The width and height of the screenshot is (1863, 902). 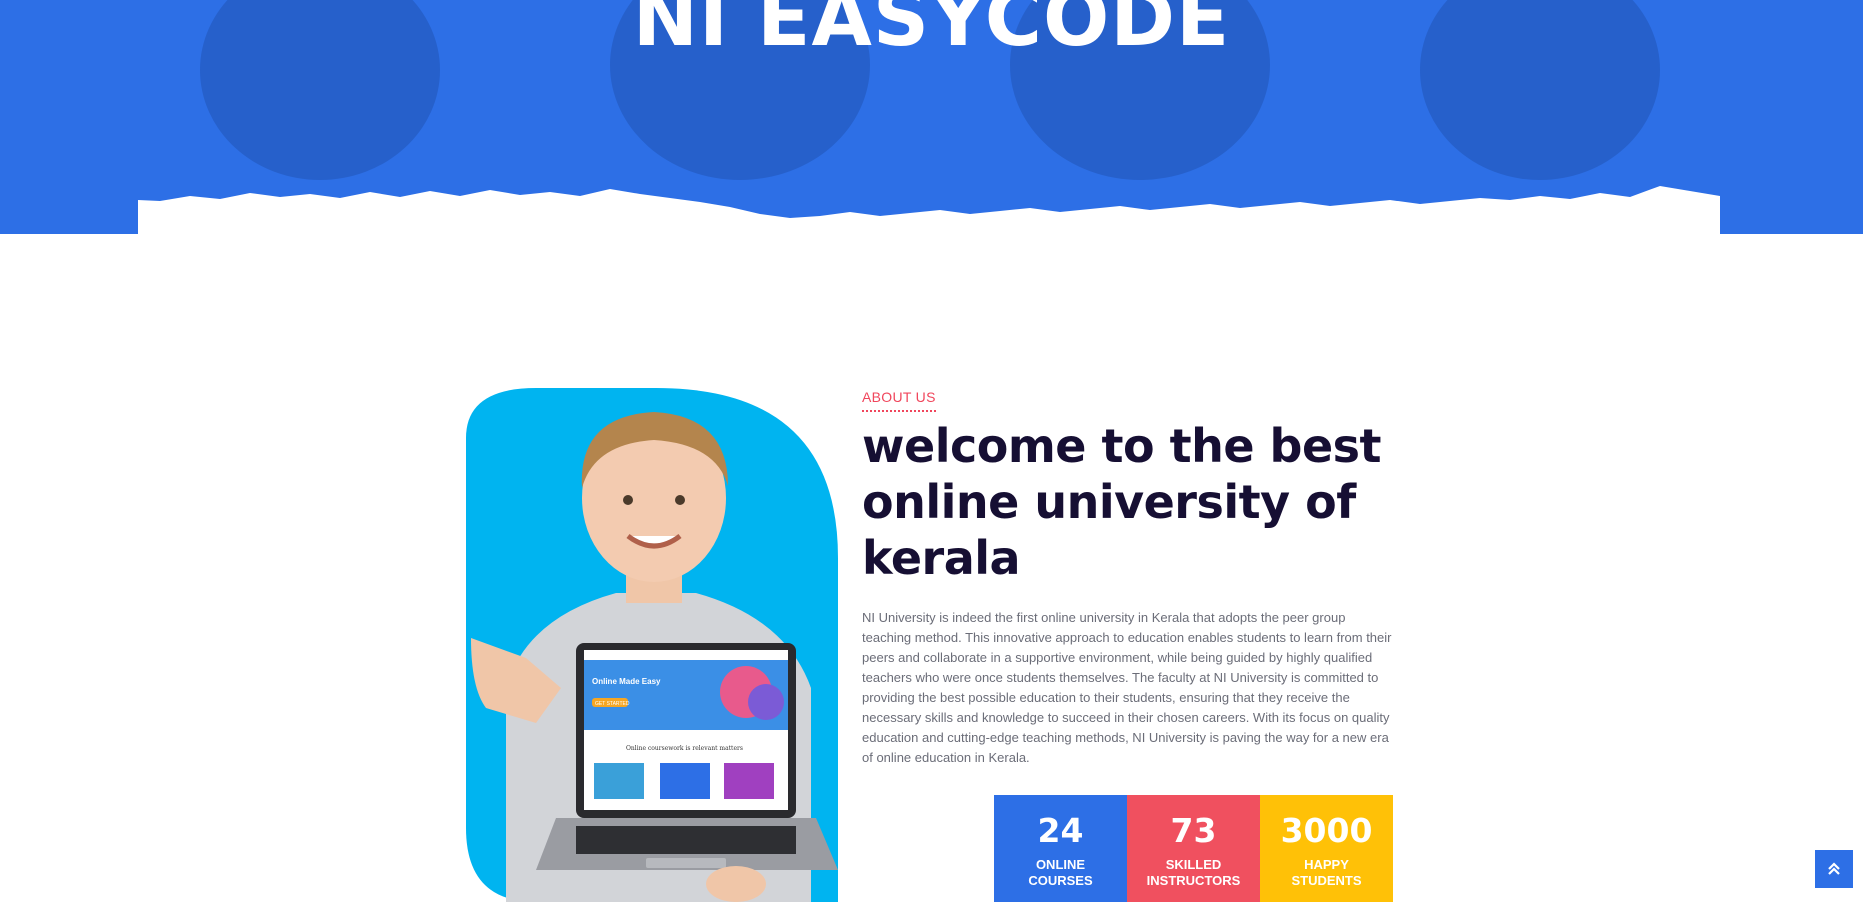 What do you see at coordinates (684, 748) in the screenshot?
I see `laptop-screen-section: Online coursework is relevant matters` at bounding box center [684, 748].